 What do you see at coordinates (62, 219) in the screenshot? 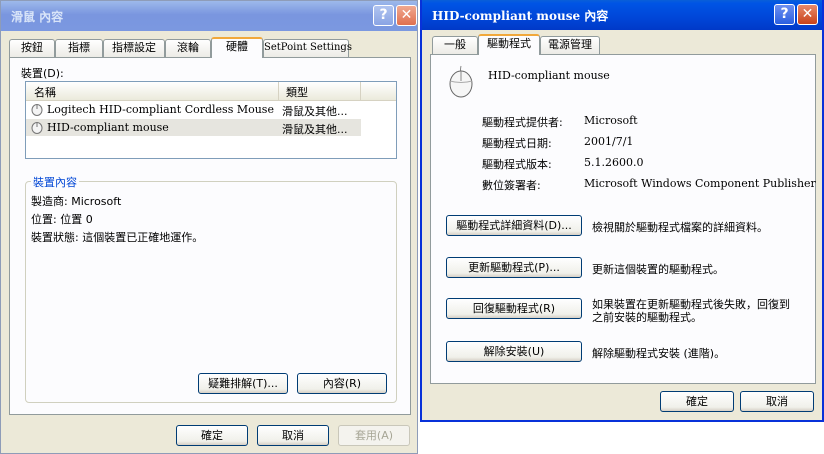
I see `location-text: 位置: 位置 0` at bounding box center [62, 219].